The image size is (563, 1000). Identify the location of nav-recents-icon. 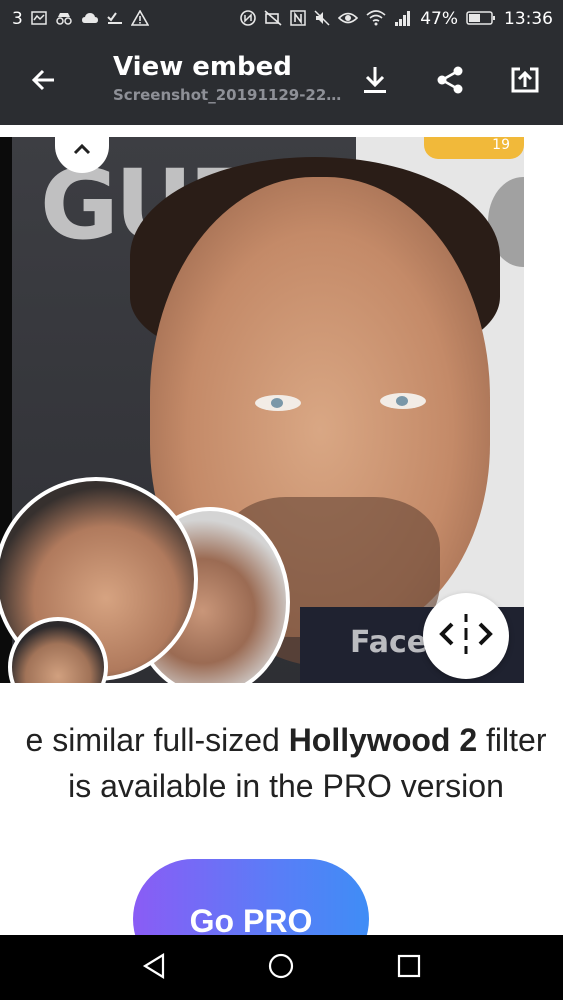
(409, 968).